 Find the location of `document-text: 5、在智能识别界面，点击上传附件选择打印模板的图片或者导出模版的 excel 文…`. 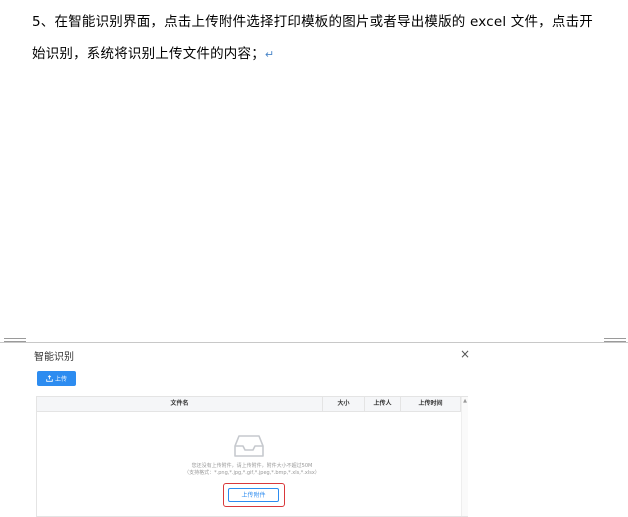

document-text: 5、在智能识别界面，点击上传附件选择打印模板的图片或者导出模版的 excel 文… is located at coordinates (327, 38).